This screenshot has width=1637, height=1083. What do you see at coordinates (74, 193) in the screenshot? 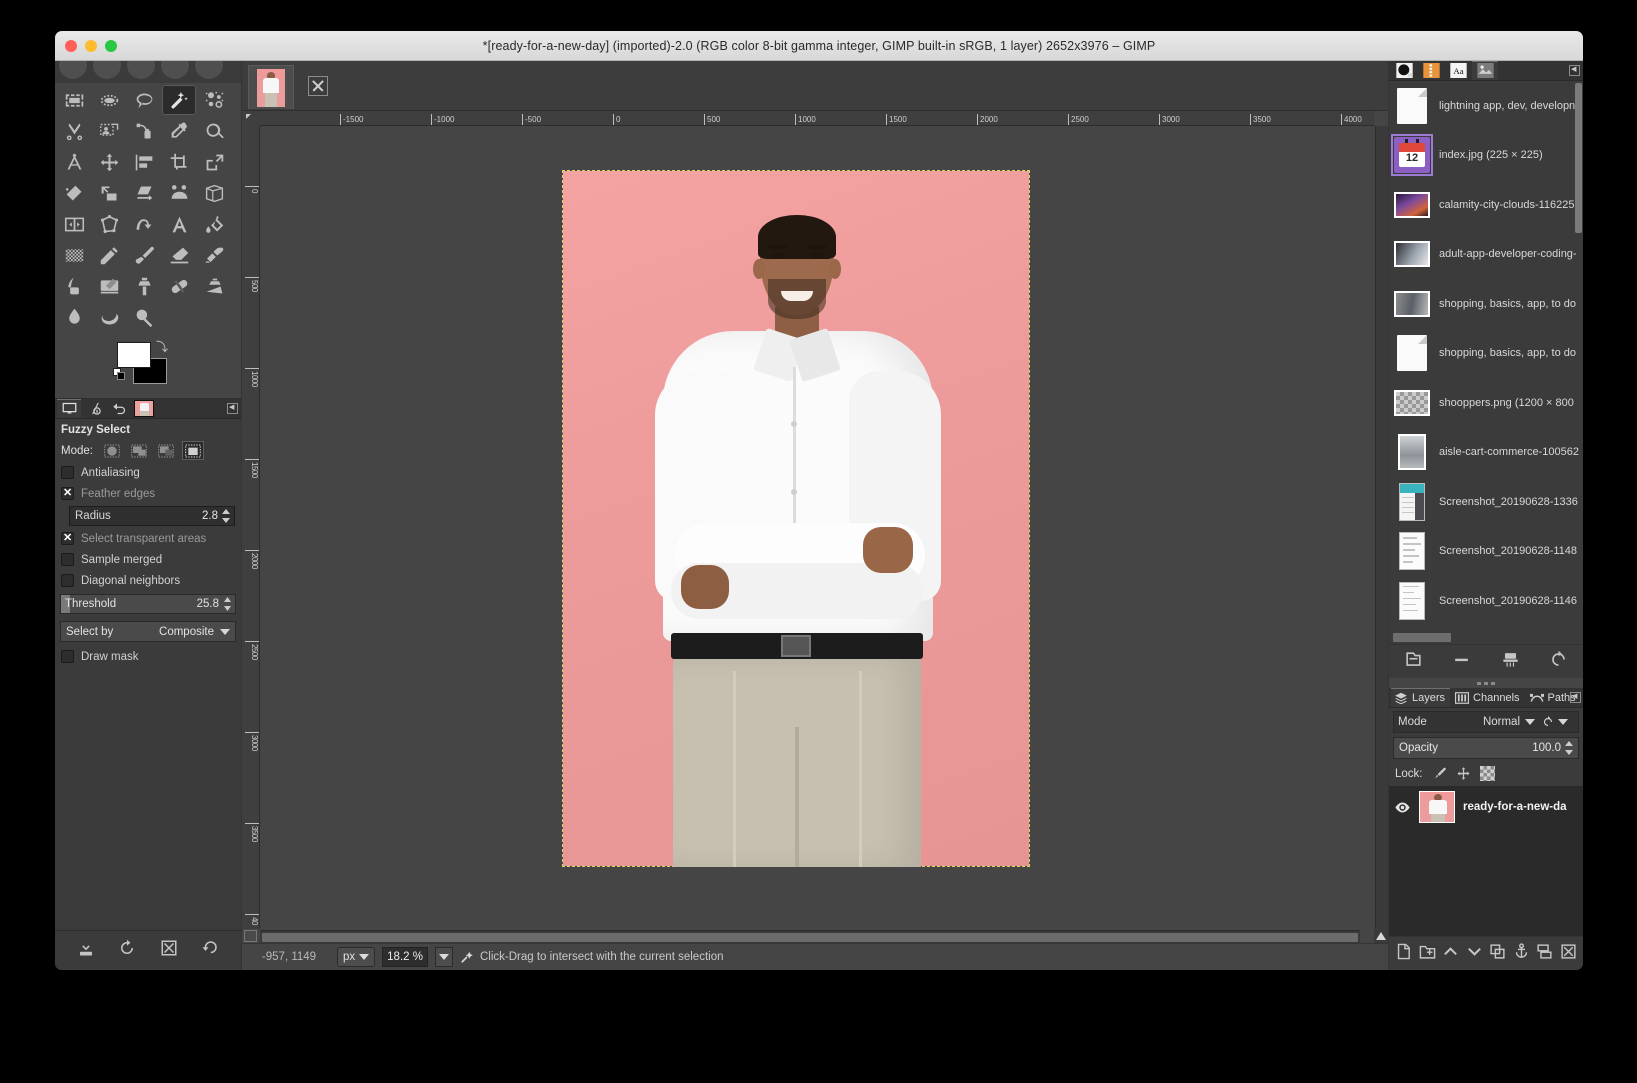
I see `rotate-tool` at bounding box center [74, 193].